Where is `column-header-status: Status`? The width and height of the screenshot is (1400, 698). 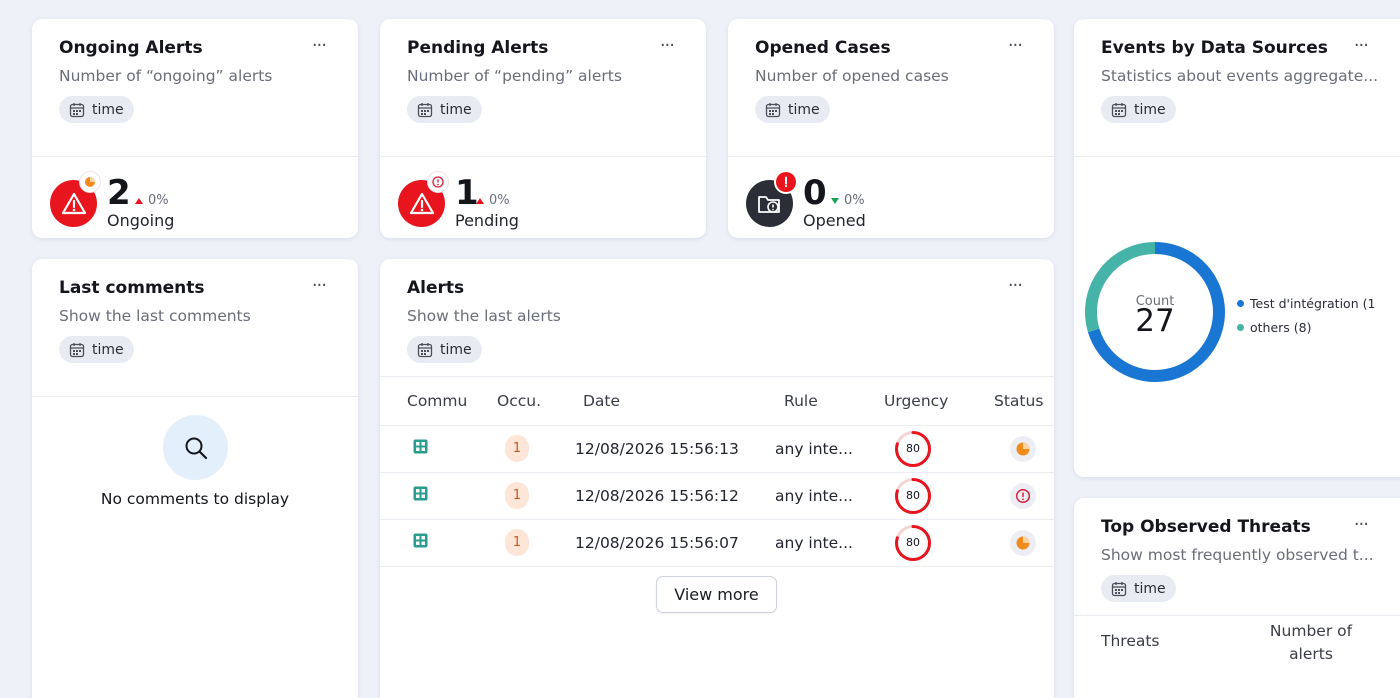 column-header-status: Status is located at coordinates (1010, 401).